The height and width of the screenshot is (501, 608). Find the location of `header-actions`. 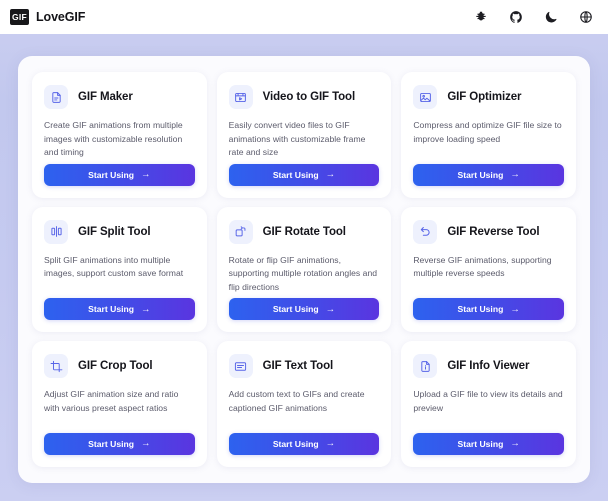

header-actions is located at coordinates (533, 17).